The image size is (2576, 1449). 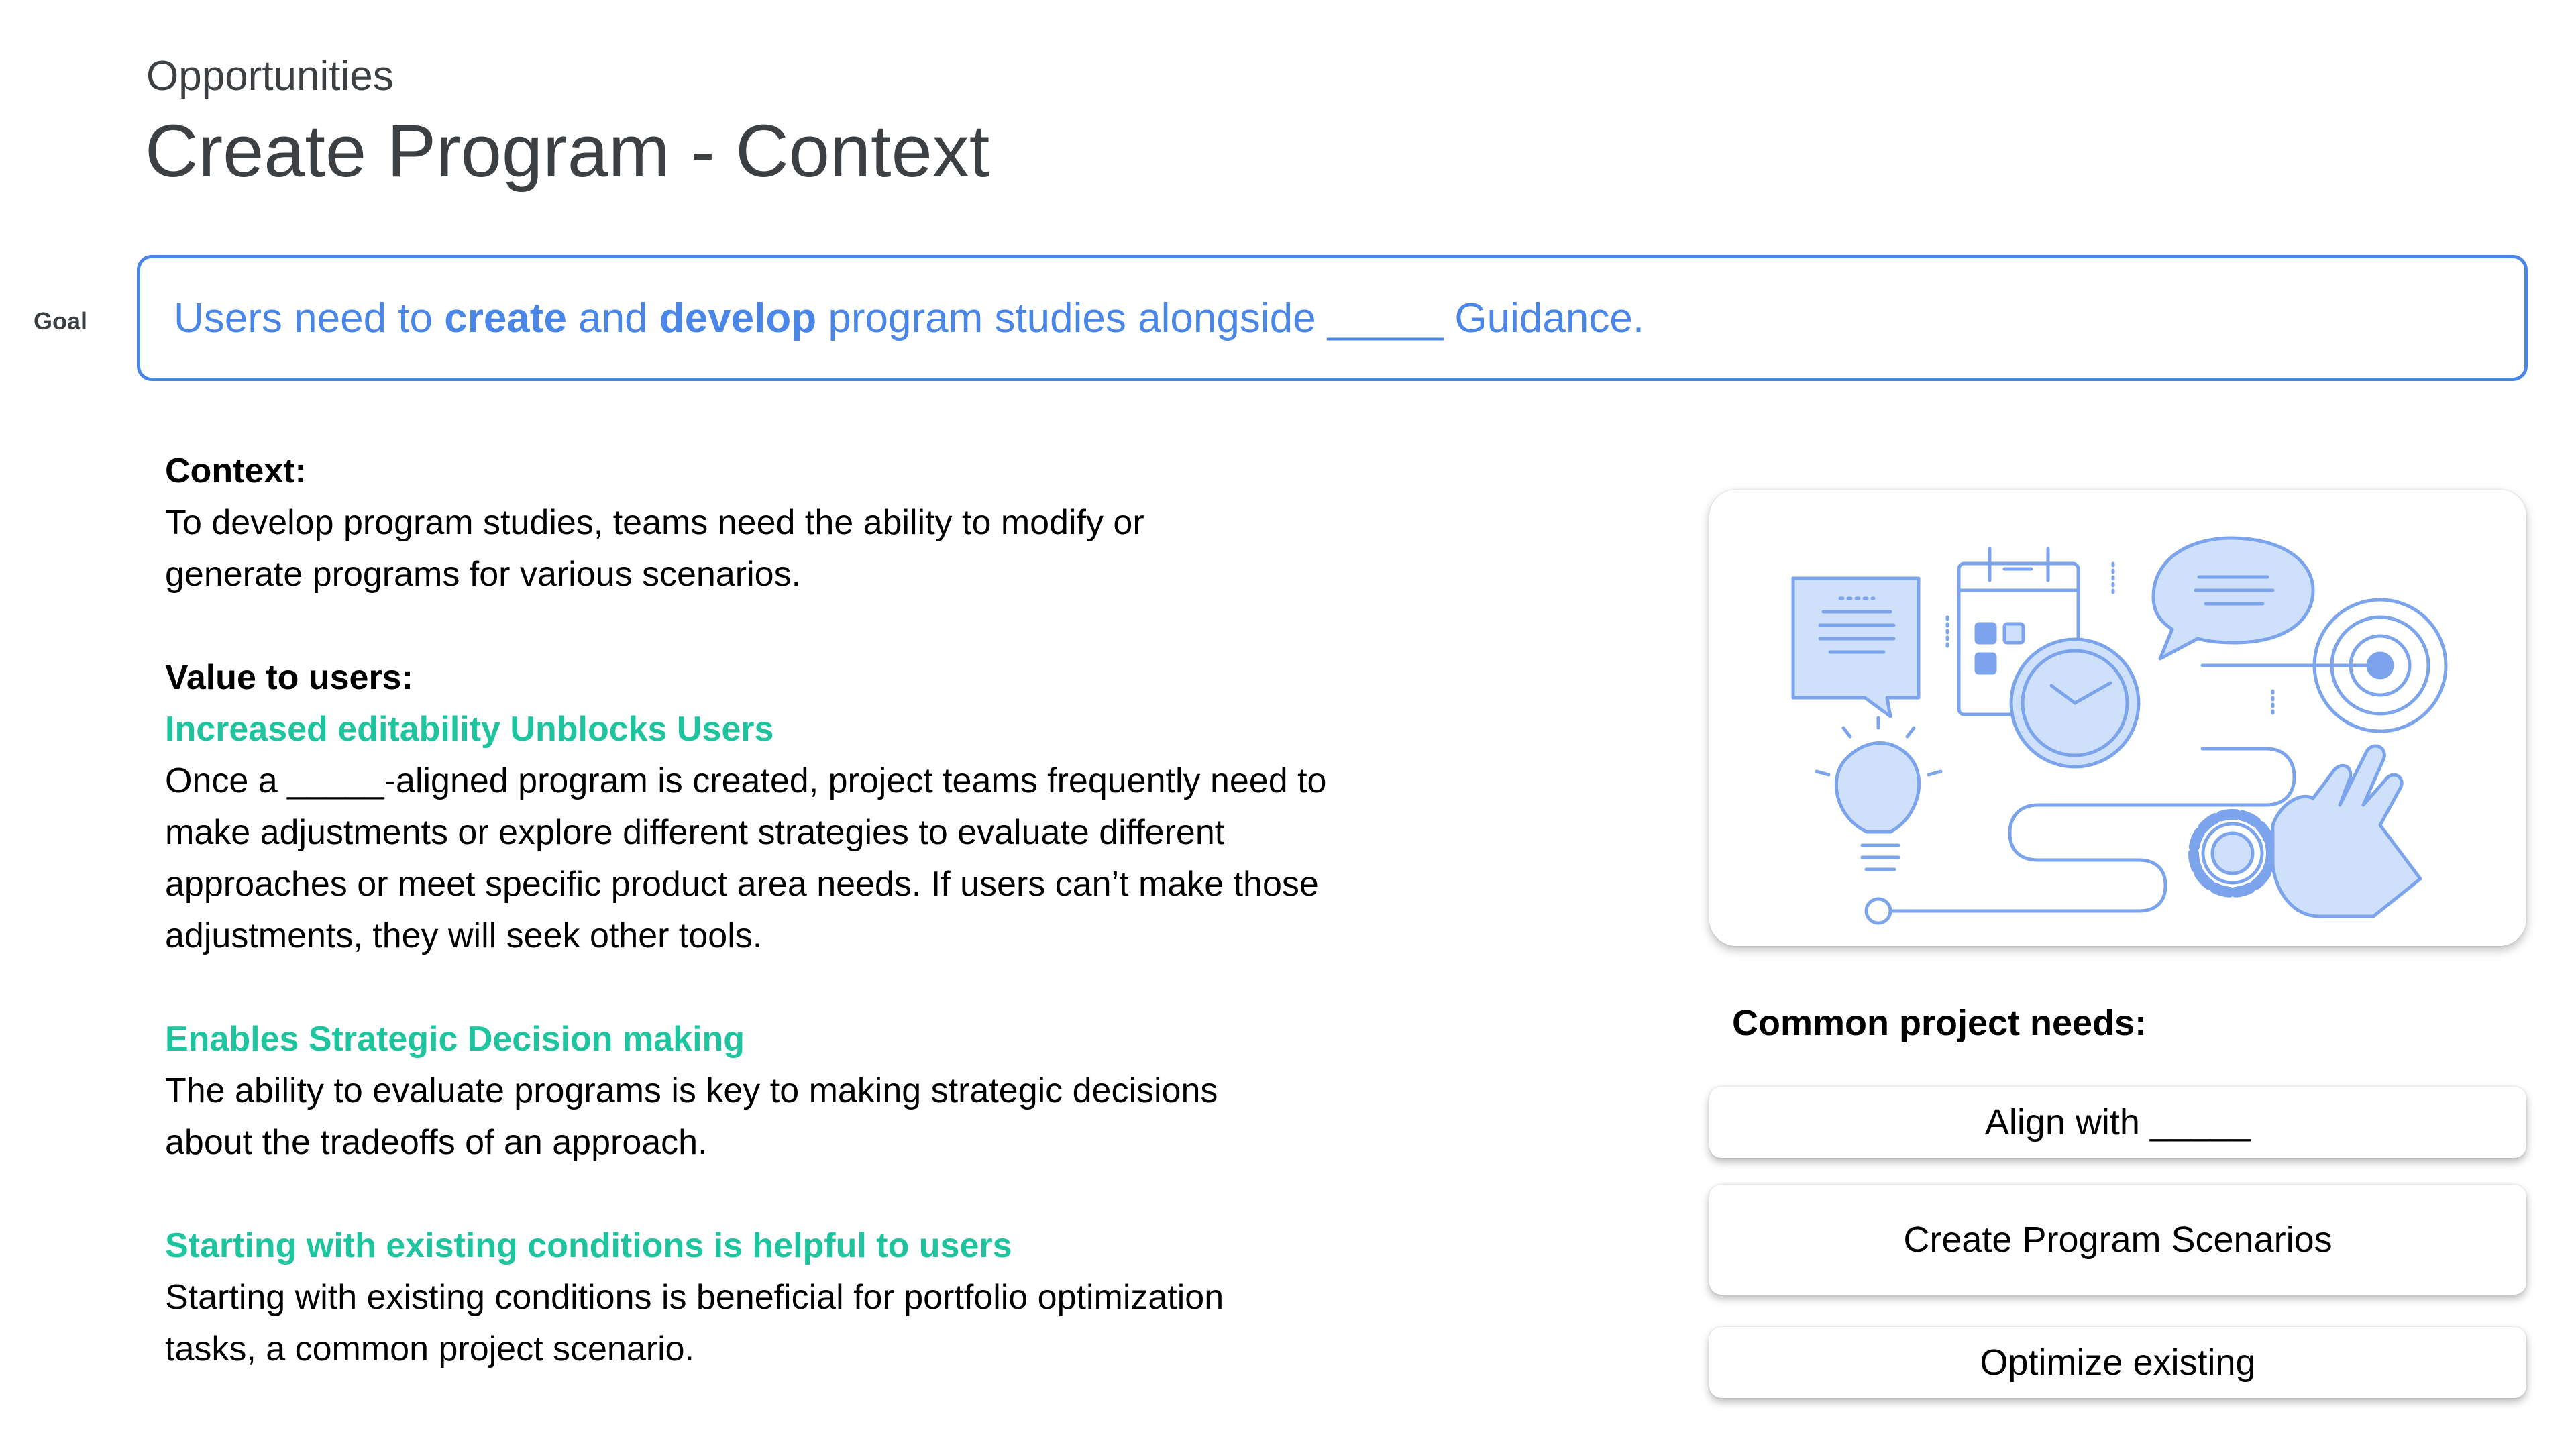 I want to click on chat-bubble-icon, so click(x=1856, y=647).